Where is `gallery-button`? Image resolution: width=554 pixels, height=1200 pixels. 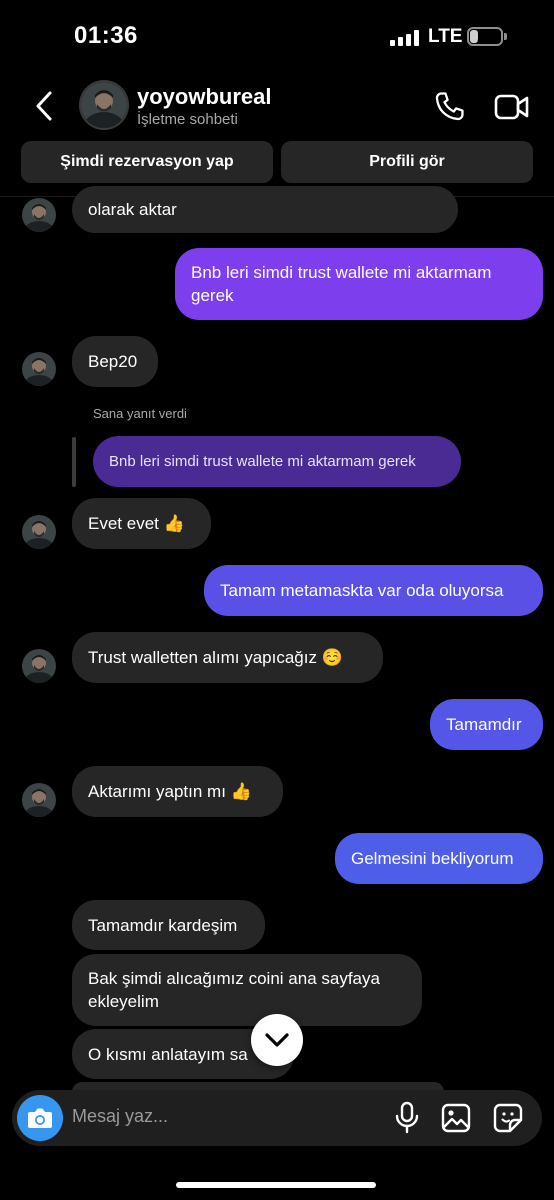
gallery-button is located at coordinates (456, 1118).